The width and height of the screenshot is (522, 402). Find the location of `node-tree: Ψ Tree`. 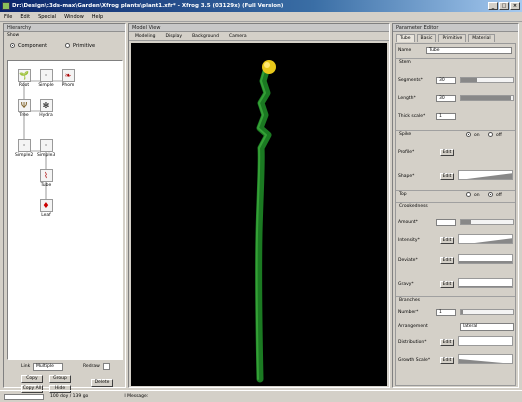

node-tree: Ψ Tree is located at coordinates (24, 108).